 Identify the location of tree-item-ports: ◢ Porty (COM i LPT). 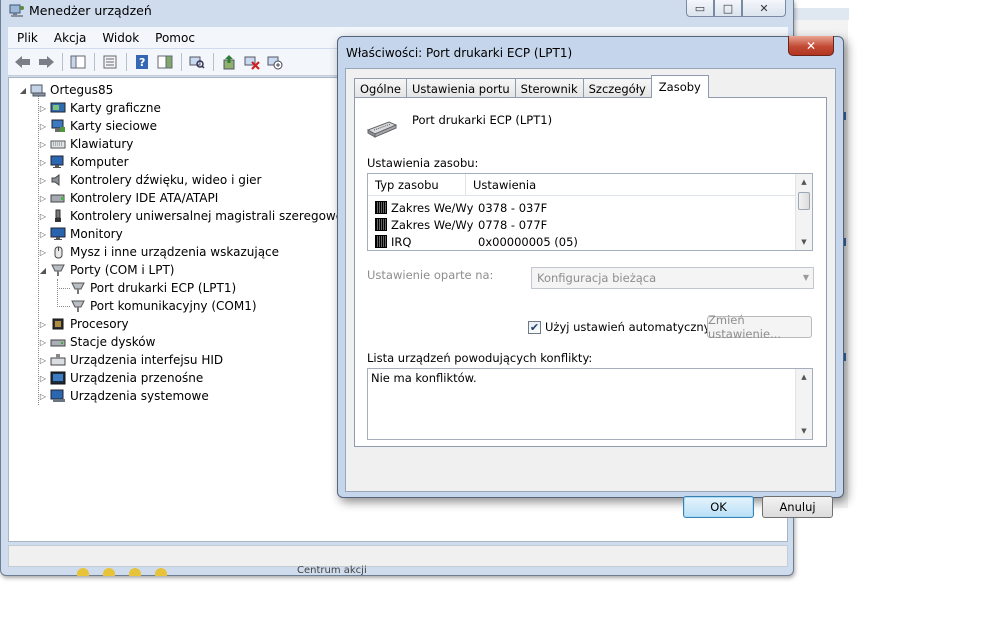
(106, 270).